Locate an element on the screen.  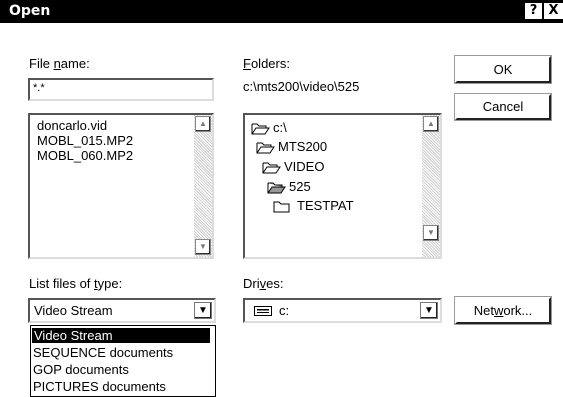
file-item: doncarlo.vid is located at coordinates (72, 125).